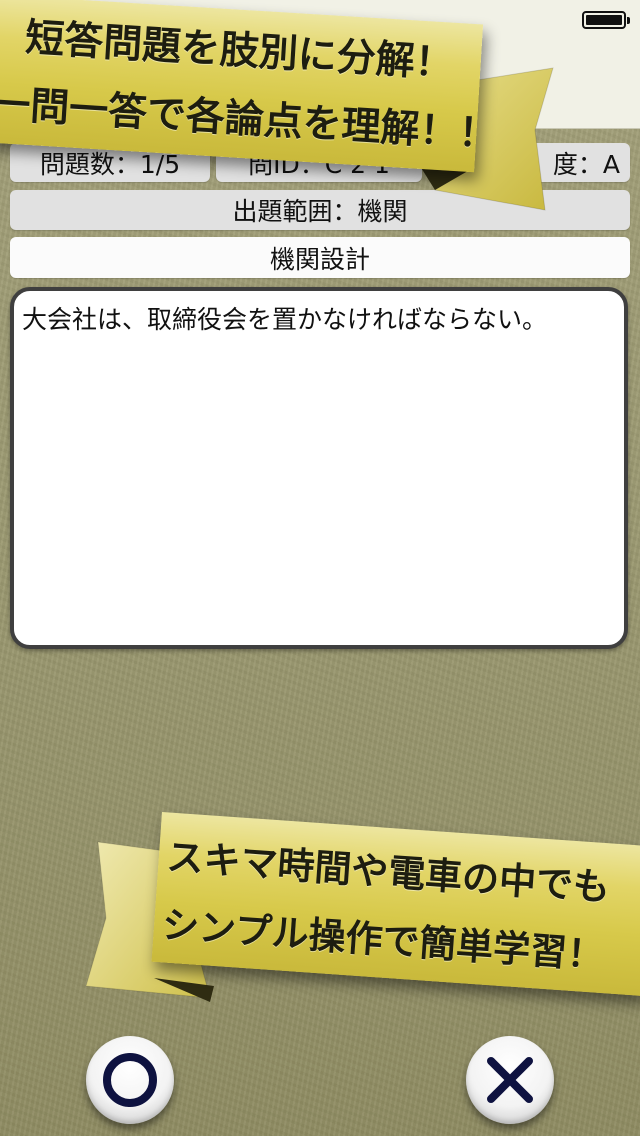 The width and height of the screenshot is (640, 1136). I want to click on circle-icon, so click(130, 1080).